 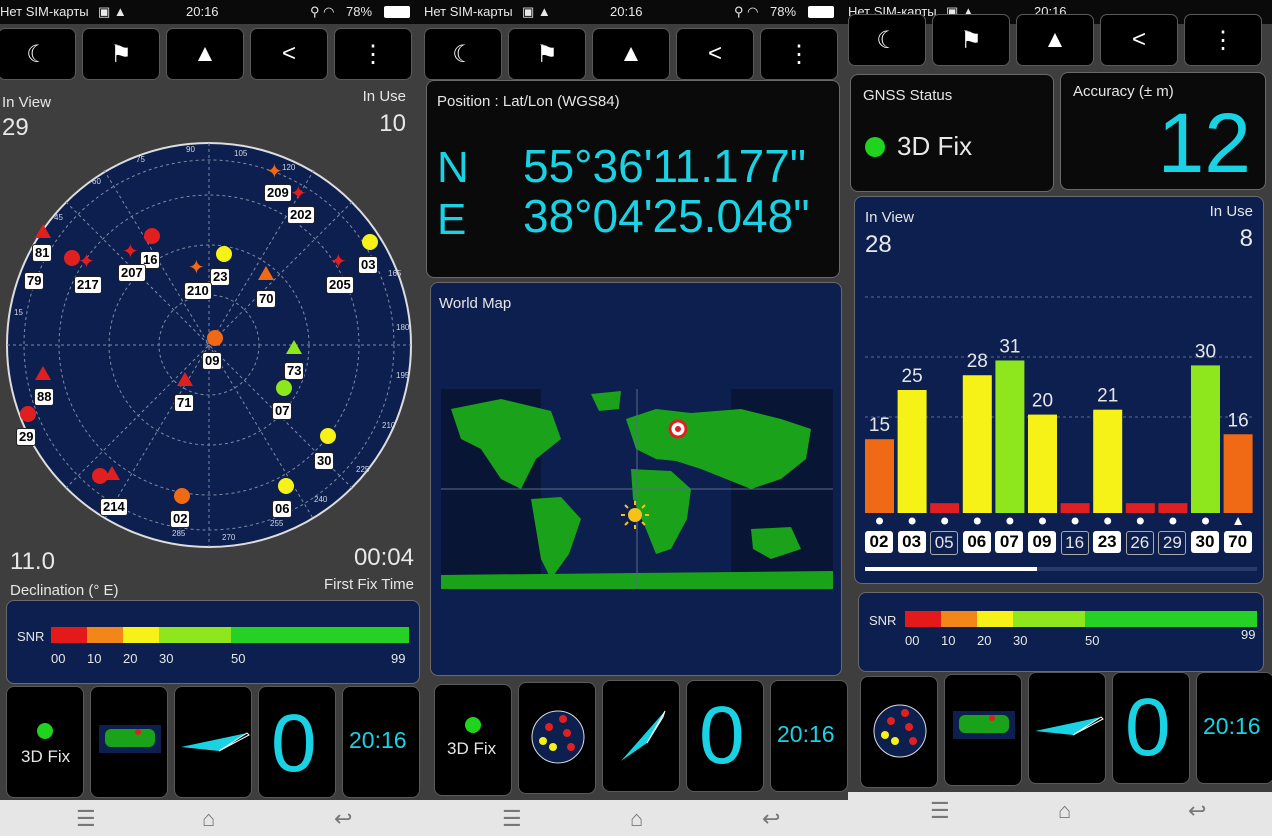 What do you see at coordinates (952, 133) in the screenshot?
I see `gnss-status-card: GNSS Status 3D Fix` at bounding box center [952, 133].